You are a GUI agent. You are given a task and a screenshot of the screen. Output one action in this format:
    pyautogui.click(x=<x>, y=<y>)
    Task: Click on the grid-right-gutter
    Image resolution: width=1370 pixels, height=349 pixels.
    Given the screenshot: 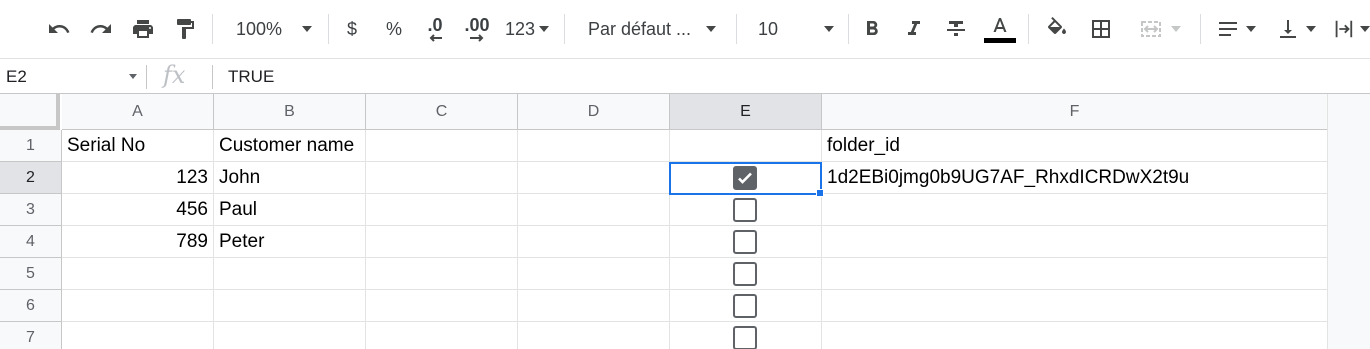 What is the action you would take?
    pyautogui.click(x=1348, y=221)
    